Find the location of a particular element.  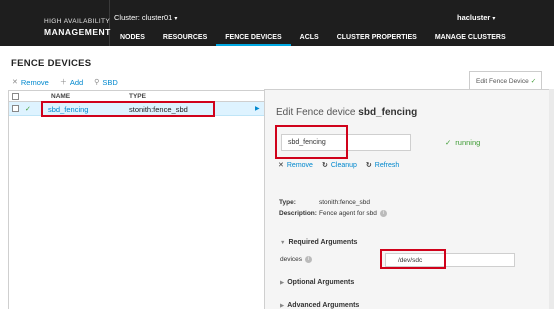

cleanup-label: Cleanup is located at coordinates (343, 165).